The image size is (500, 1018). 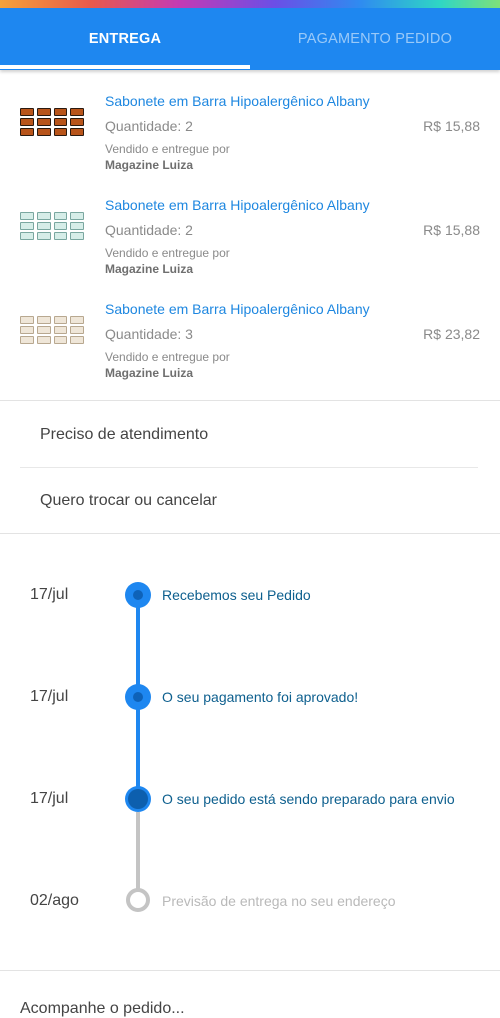 I want to click on help-link: Preciso de atendimento, so click(x=250, y=435).